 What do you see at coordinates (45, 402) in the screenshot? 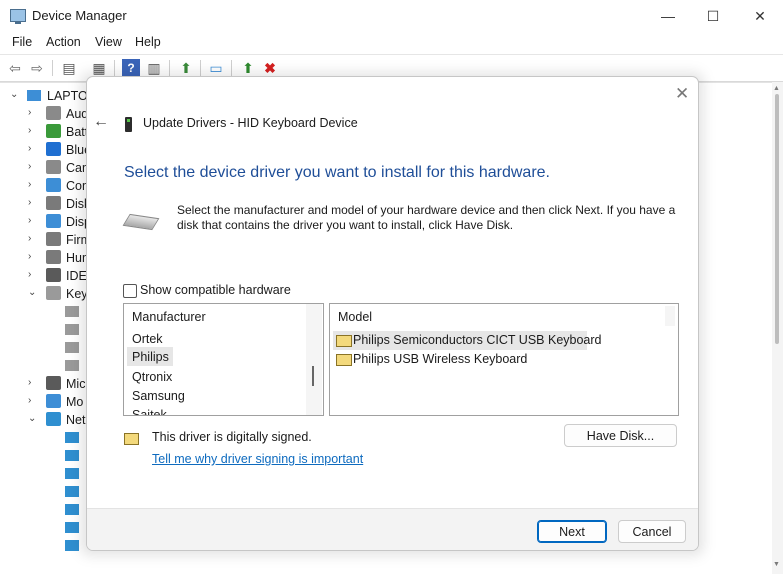
I see `tree-category: › Mo` at bounding box center [45, 402].